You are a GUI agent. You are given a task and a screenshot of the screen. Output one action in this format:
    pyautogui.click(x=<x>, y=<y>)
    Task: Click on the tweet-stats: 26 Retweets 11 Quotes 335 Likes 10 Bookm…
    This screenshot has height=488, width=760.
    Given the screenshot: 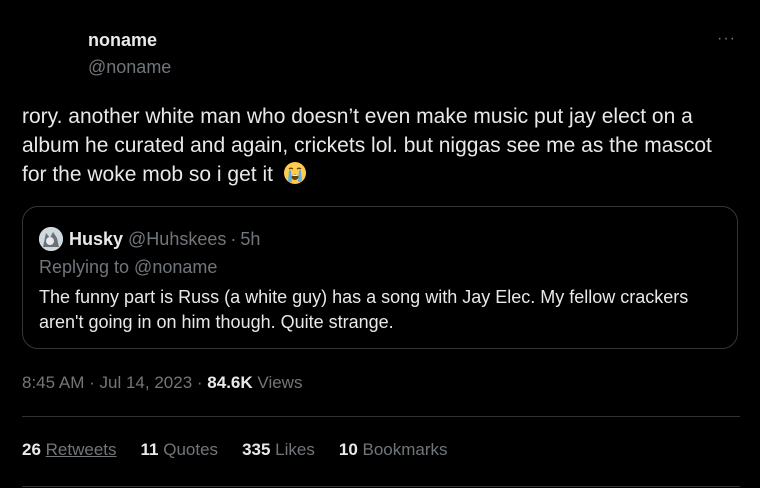 What is the action you would take?
    pyautogui.click(x=247, y=450)
    